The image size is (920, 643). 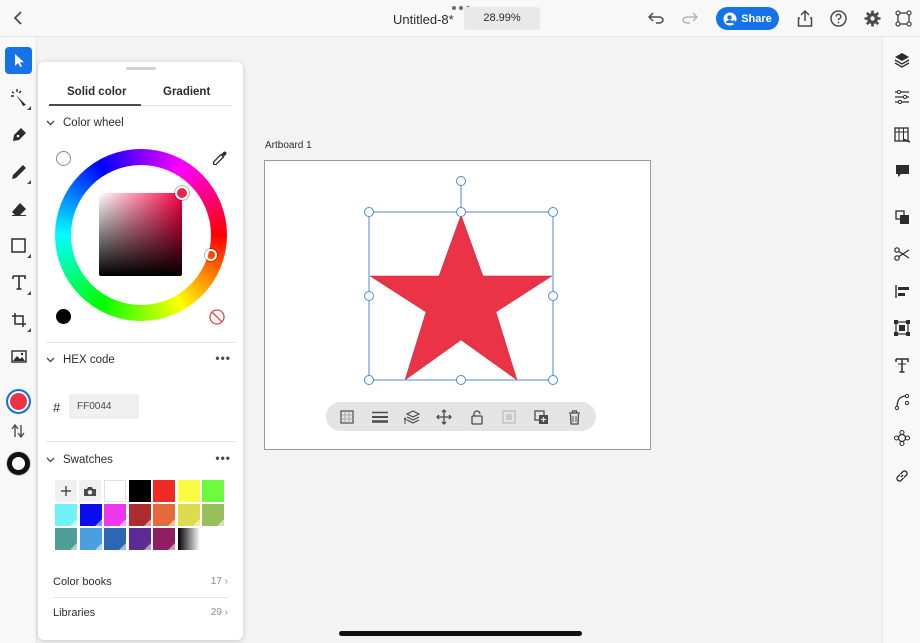 I want to click on zoom-level: 28.99%, so click(x=502, y=18).